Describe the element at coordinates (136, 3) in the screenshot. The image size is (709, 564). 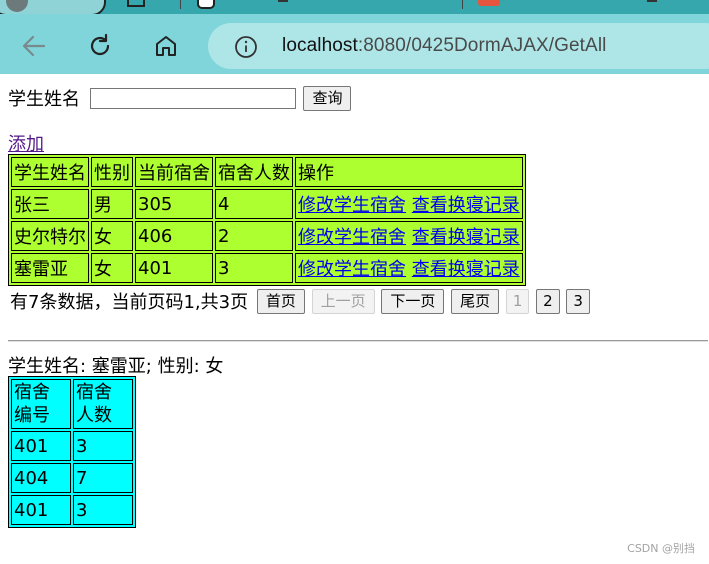
I see `workspaces-icon` at that location.